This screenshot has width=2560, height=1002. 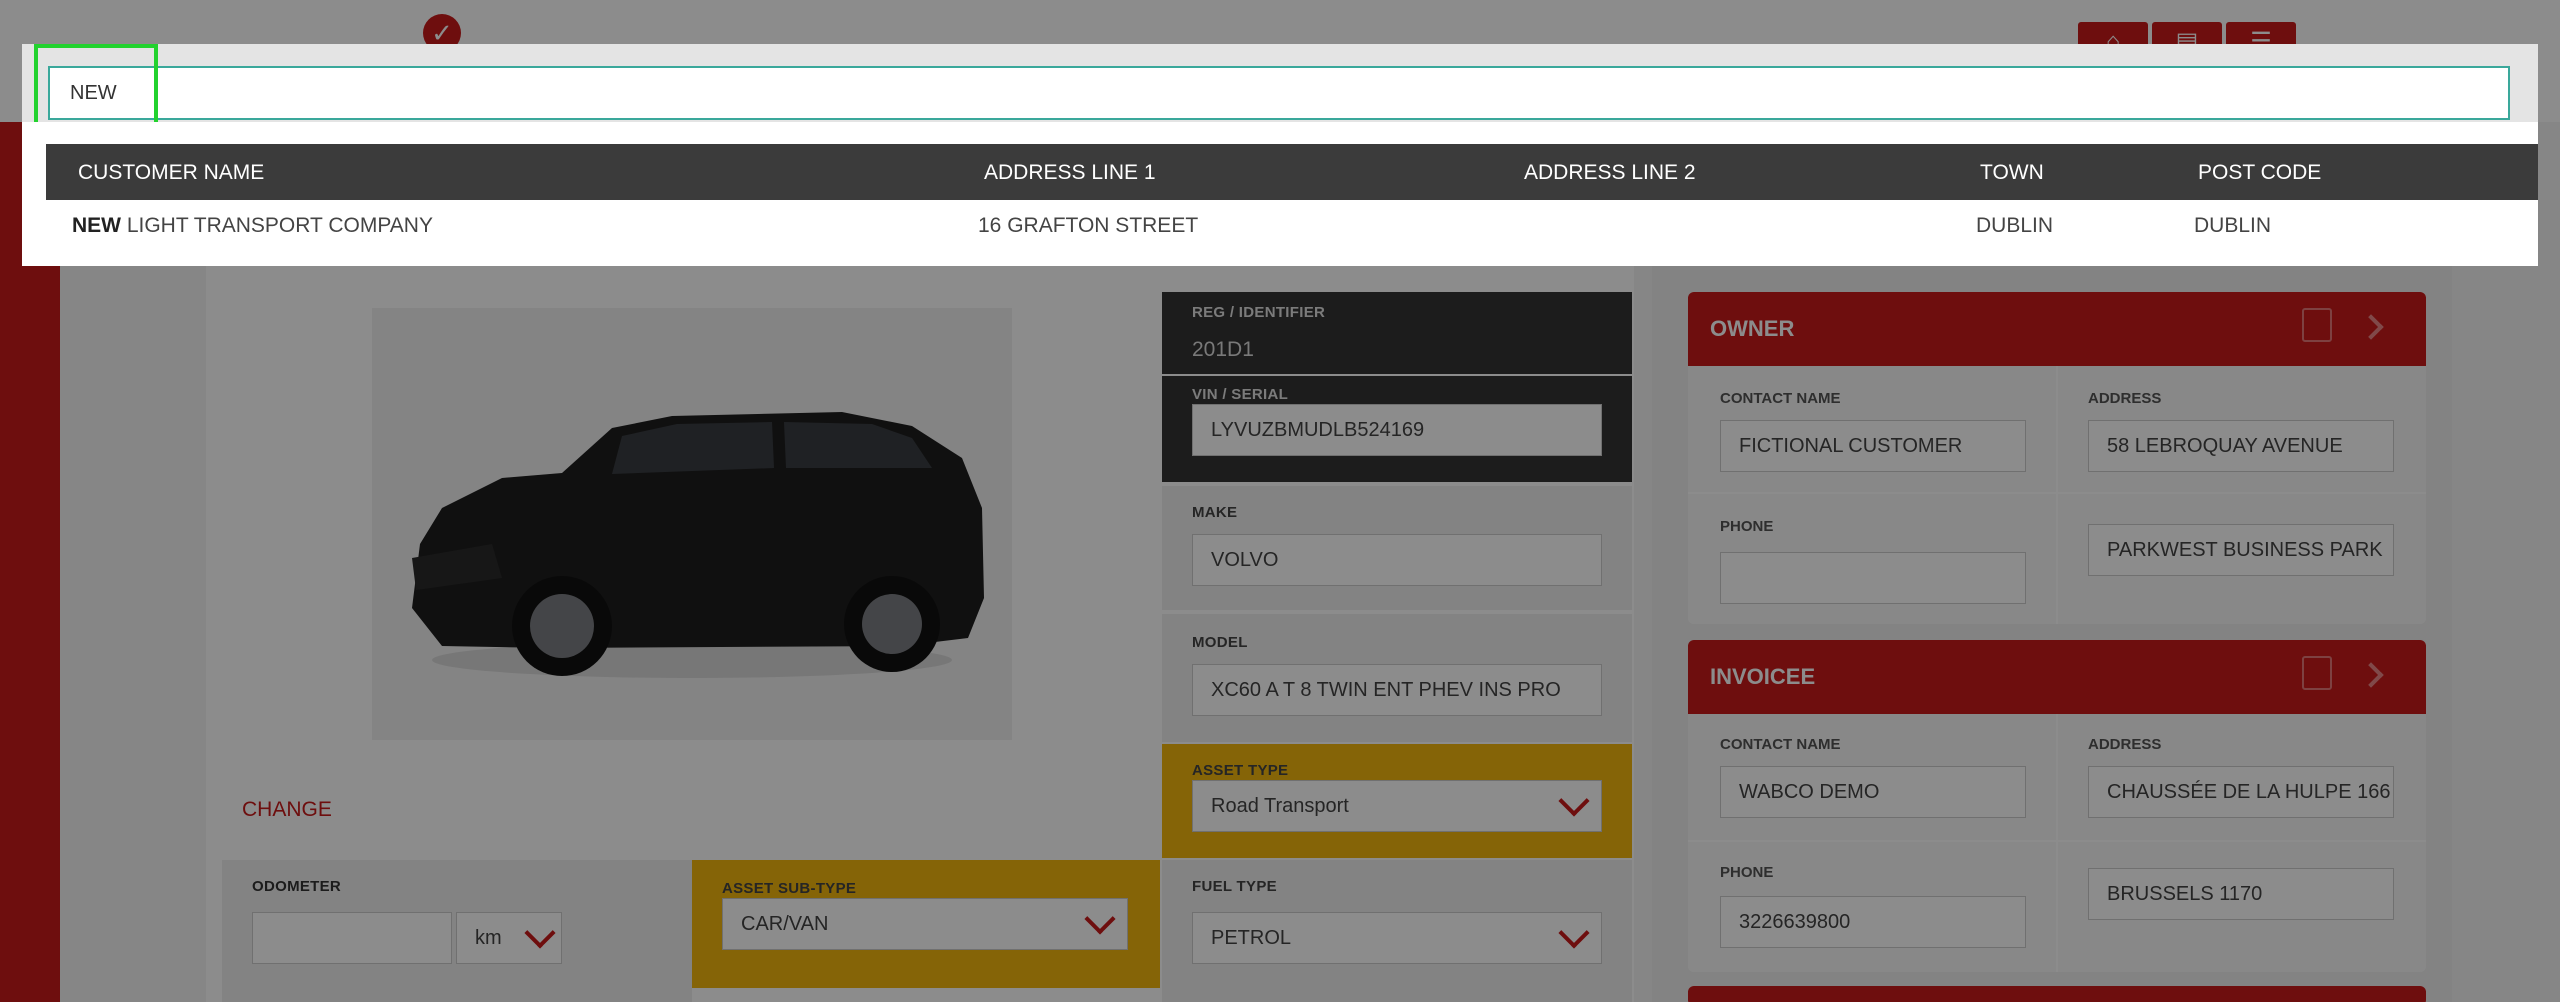 What do you see at coordinates (1279, 93) in the screenshot?
I see `customer-search-input` at bounding box center [1279, 93].